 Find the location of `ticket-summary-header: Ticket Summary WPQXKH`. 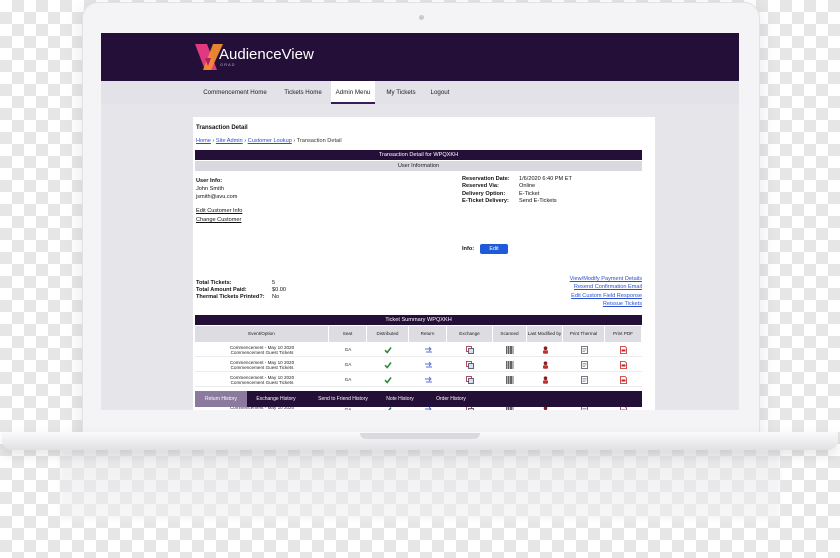

ticket-summary-header: Ticket Summary WPQXKH is located at coordinates (418, 320).